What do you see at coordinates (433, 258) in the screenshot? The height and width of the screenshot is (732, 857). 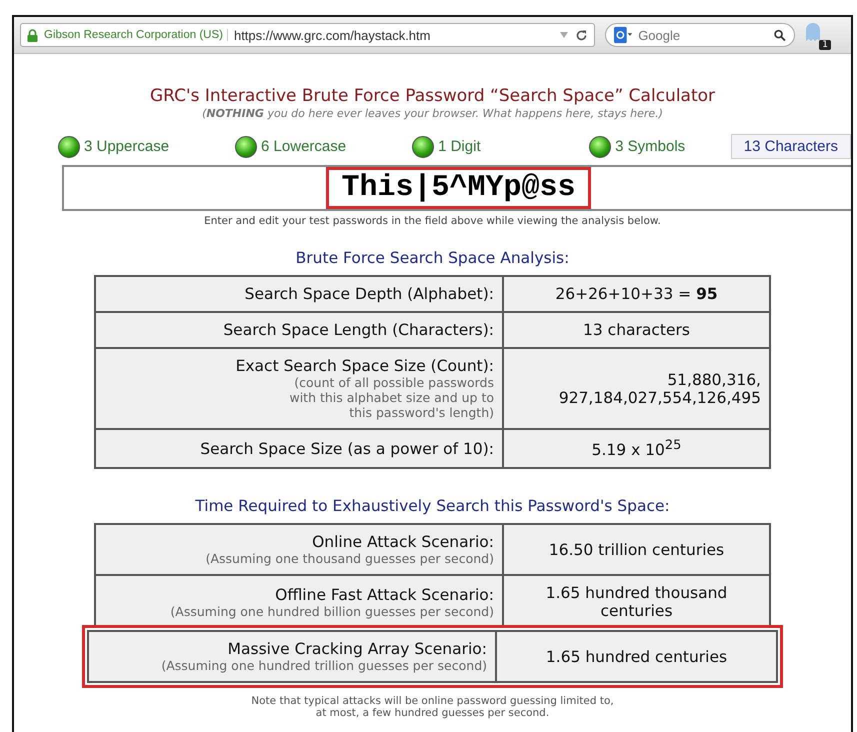 I see `section-heading: Brute Force Search Space Analysis:` at bounding box center [433, 258].